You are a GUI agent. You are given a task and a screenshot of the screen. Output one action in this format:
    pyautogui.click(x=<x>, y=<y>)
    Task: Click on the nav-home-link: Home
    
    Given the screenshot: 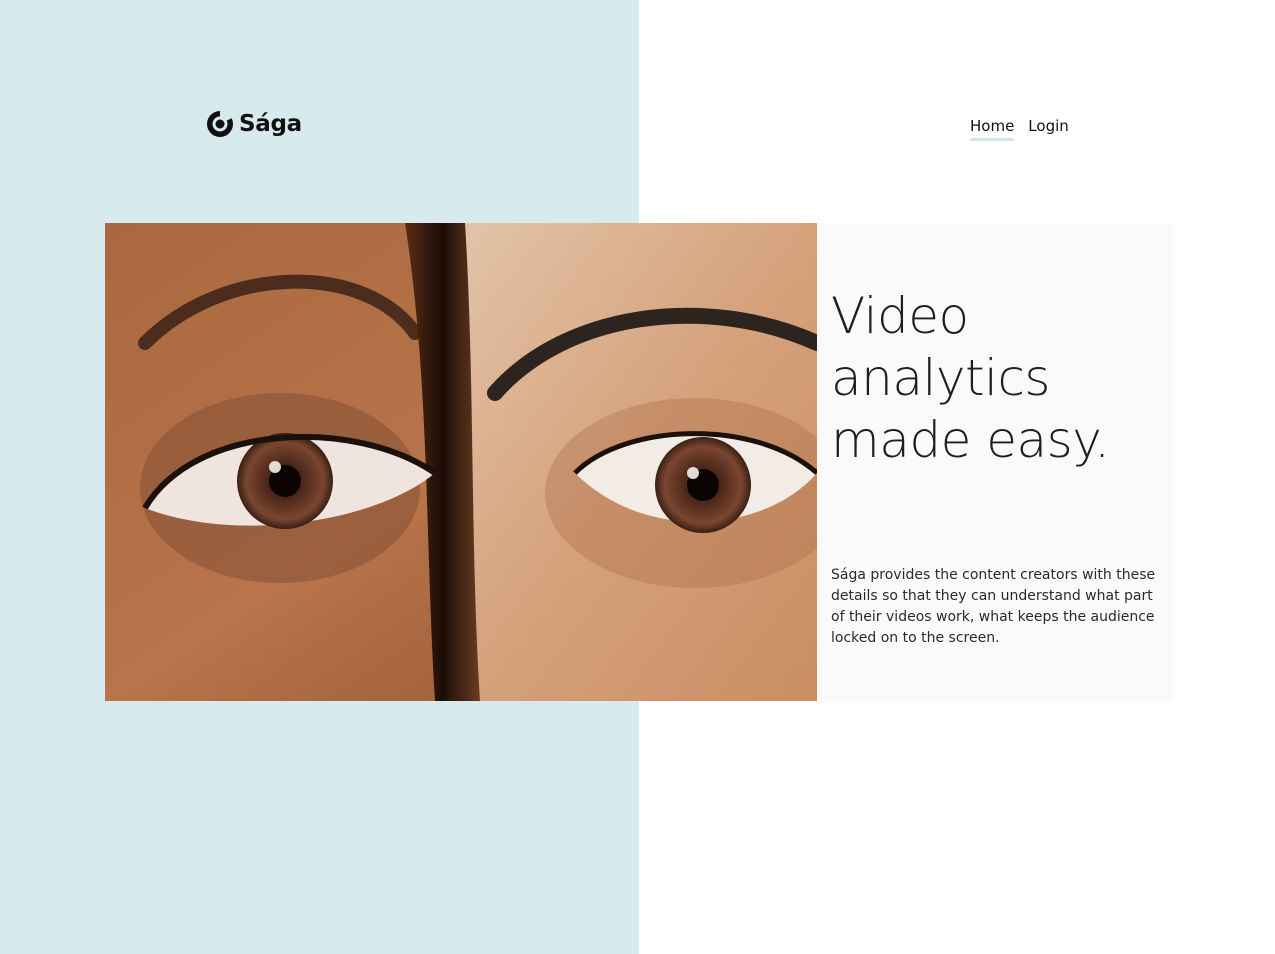 What is the action you would take?
    pyautogui.click(x=992, y=129)
    